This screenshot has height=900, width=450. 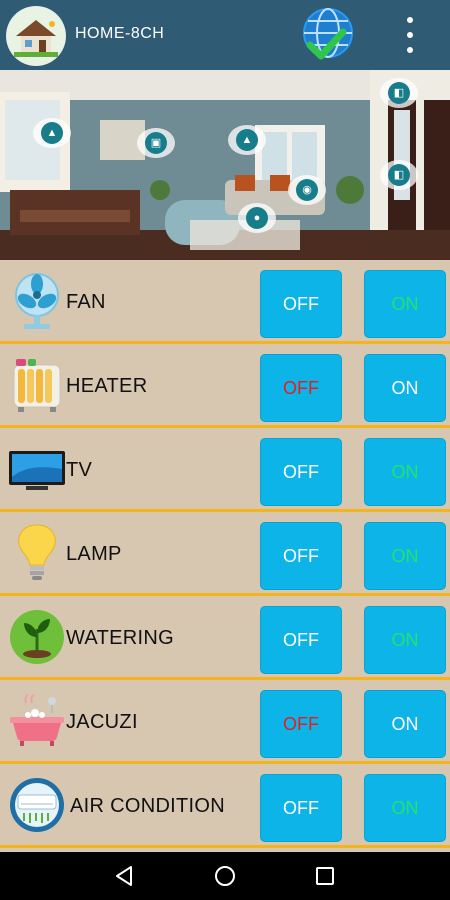 I want to click on device-name: FAN, so click(x=86, y=302).